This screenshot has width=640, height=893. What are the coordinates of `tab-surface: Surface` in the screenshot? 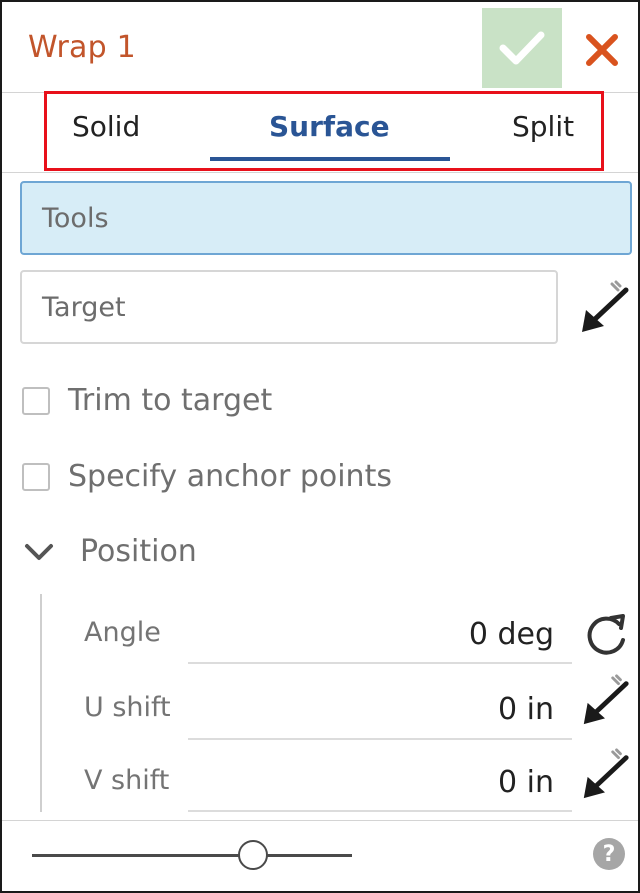 It's located at (329, 126).